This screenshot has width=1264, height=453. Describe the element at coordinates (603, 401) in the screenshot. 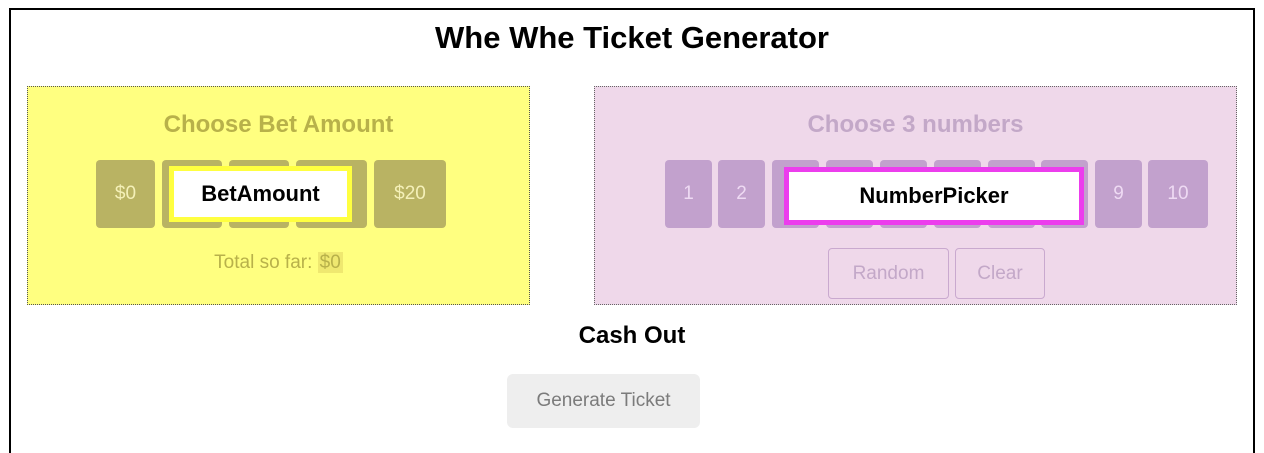

I see `generate-ticket-button: Generate Ticket` at that location.